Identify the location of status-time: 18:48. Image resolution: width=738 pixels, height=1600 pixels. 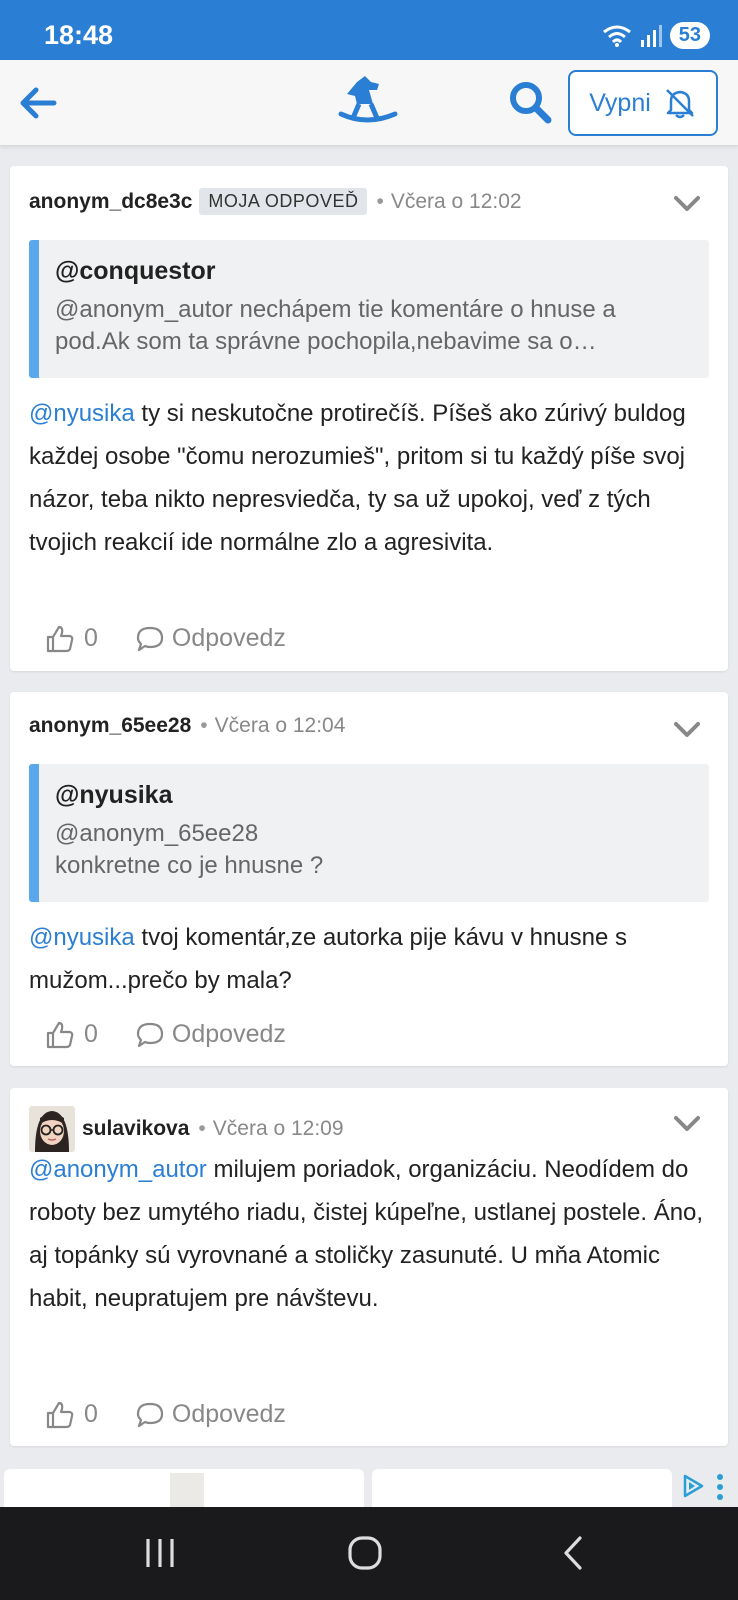
(79, 35).